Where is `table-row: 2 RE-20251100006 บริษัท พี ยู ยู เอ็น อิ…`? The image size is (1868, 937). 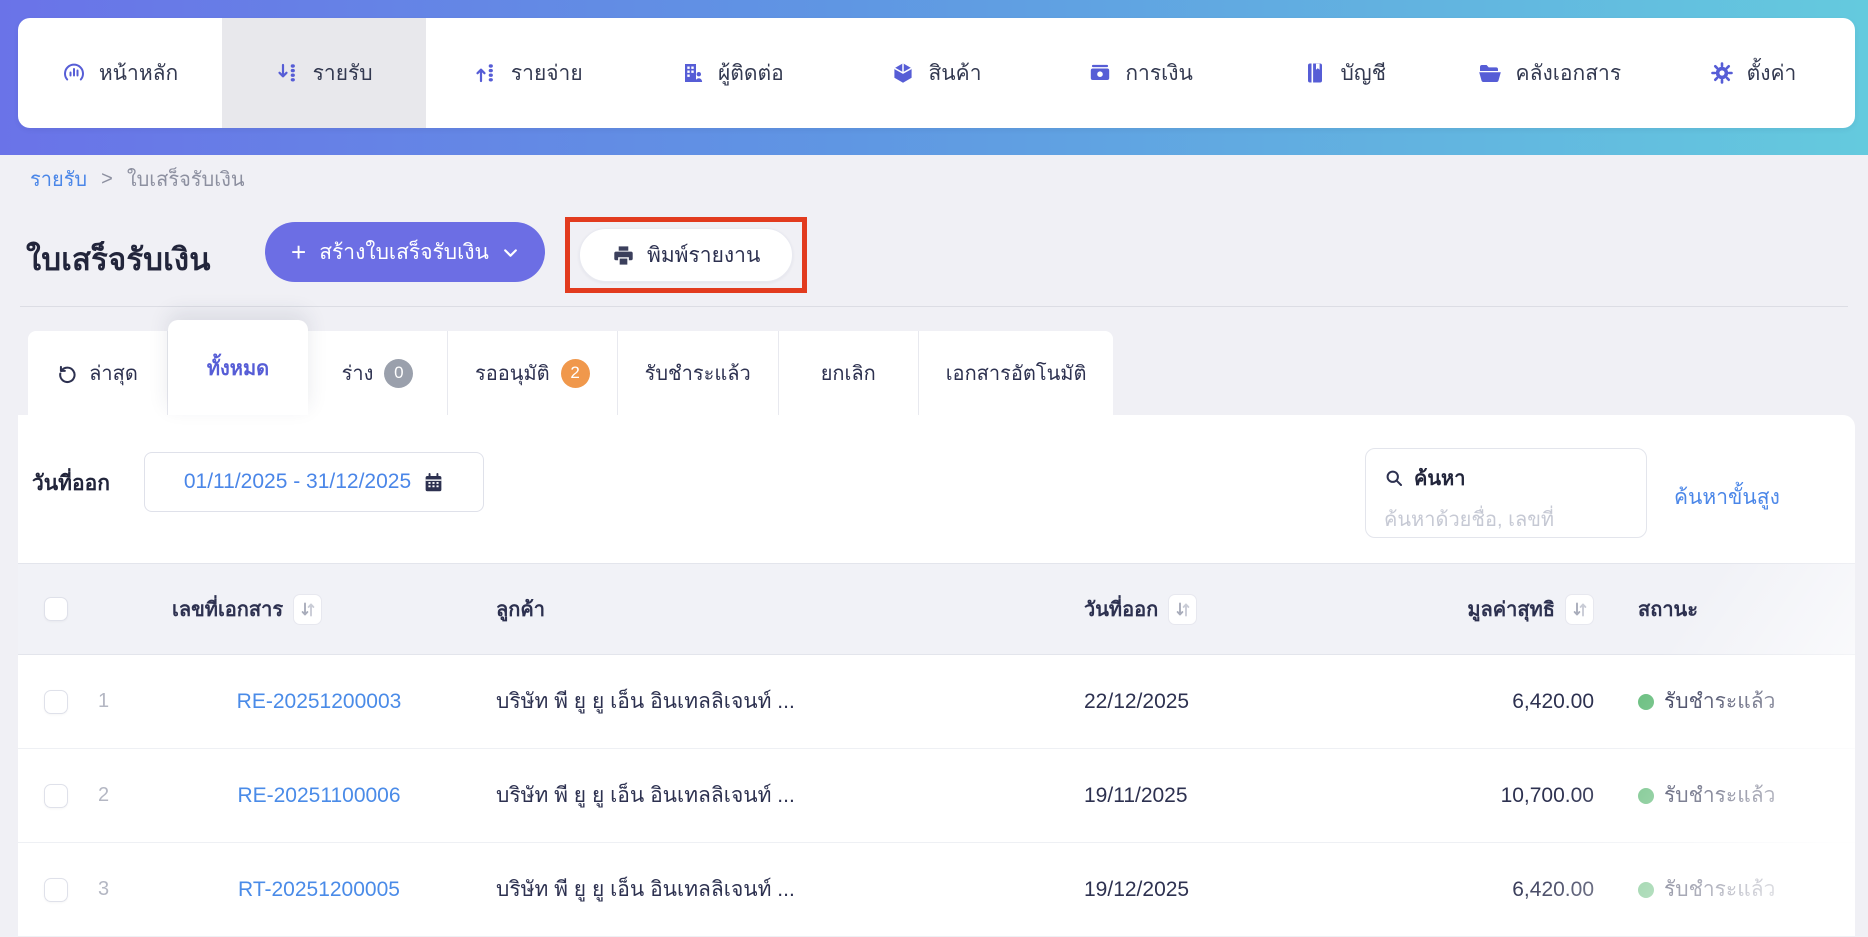 table-row: 2 RE-20251100006 บริษัท พี ยู ยู เอ็น อิ… is located at coordinates (936, 796).